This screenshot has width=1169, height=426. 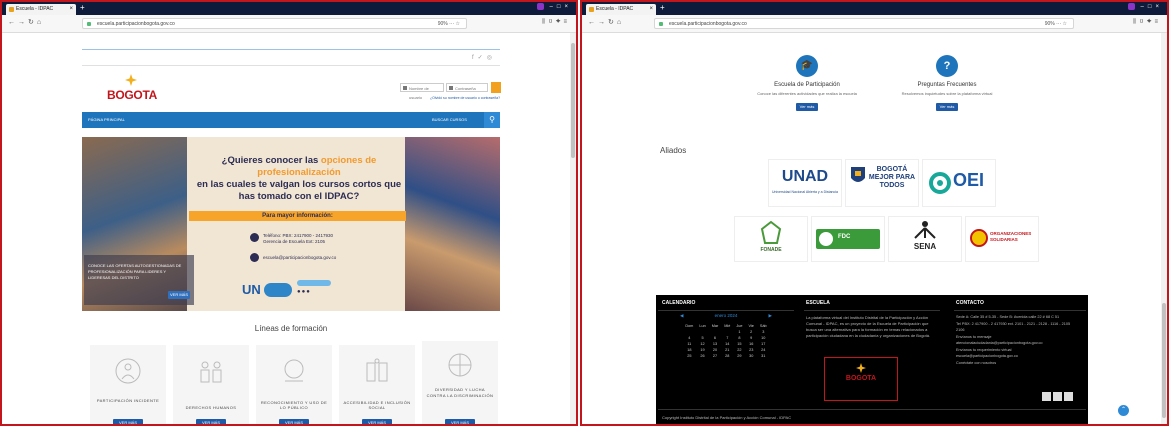 I want to click on ally-fdc: FDC, so click(x=848, y=239).